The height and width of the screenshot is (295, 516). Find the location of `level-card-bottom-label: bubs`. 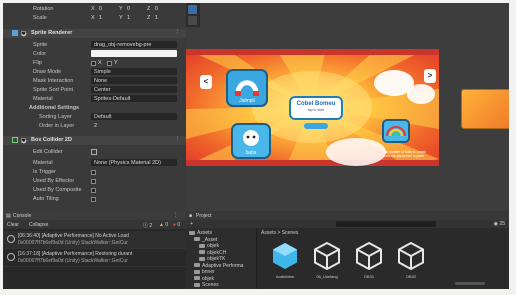

level-card-bottom-label: bubs is located at coordinates (251, 153).